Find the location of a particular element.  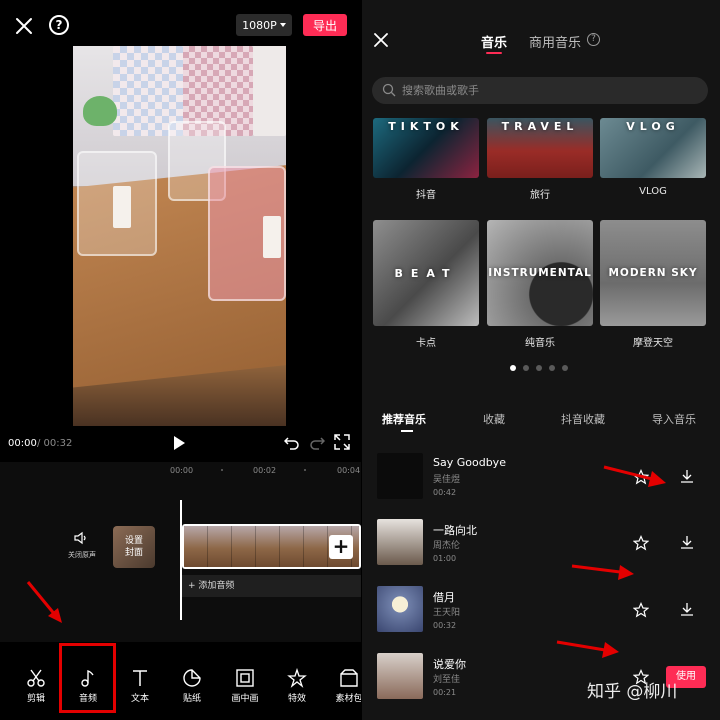

tool-text: 文本 is located at coordinates (140, 686).